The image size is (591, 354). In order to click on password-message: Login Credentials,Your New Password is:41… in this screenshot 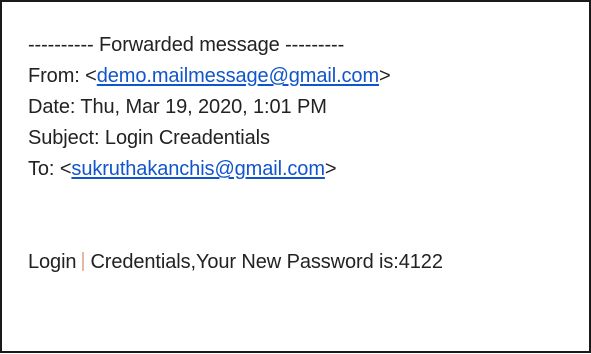, I will do `click(235, 262)`.